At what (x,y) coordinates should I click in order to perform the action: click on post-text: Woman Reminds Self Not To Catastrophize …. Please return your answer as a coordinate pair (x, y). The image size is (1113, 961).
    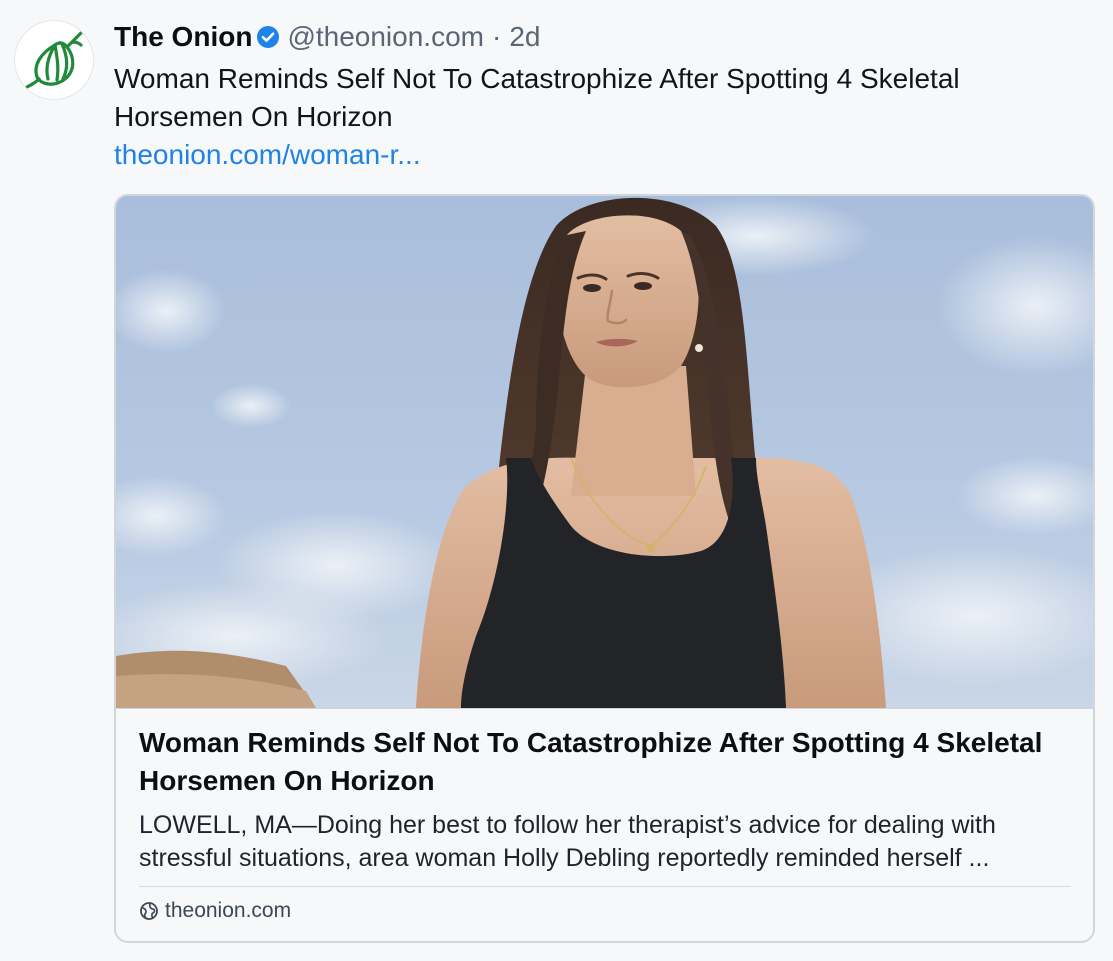
    Looking at the image, I should click on (537, 97).